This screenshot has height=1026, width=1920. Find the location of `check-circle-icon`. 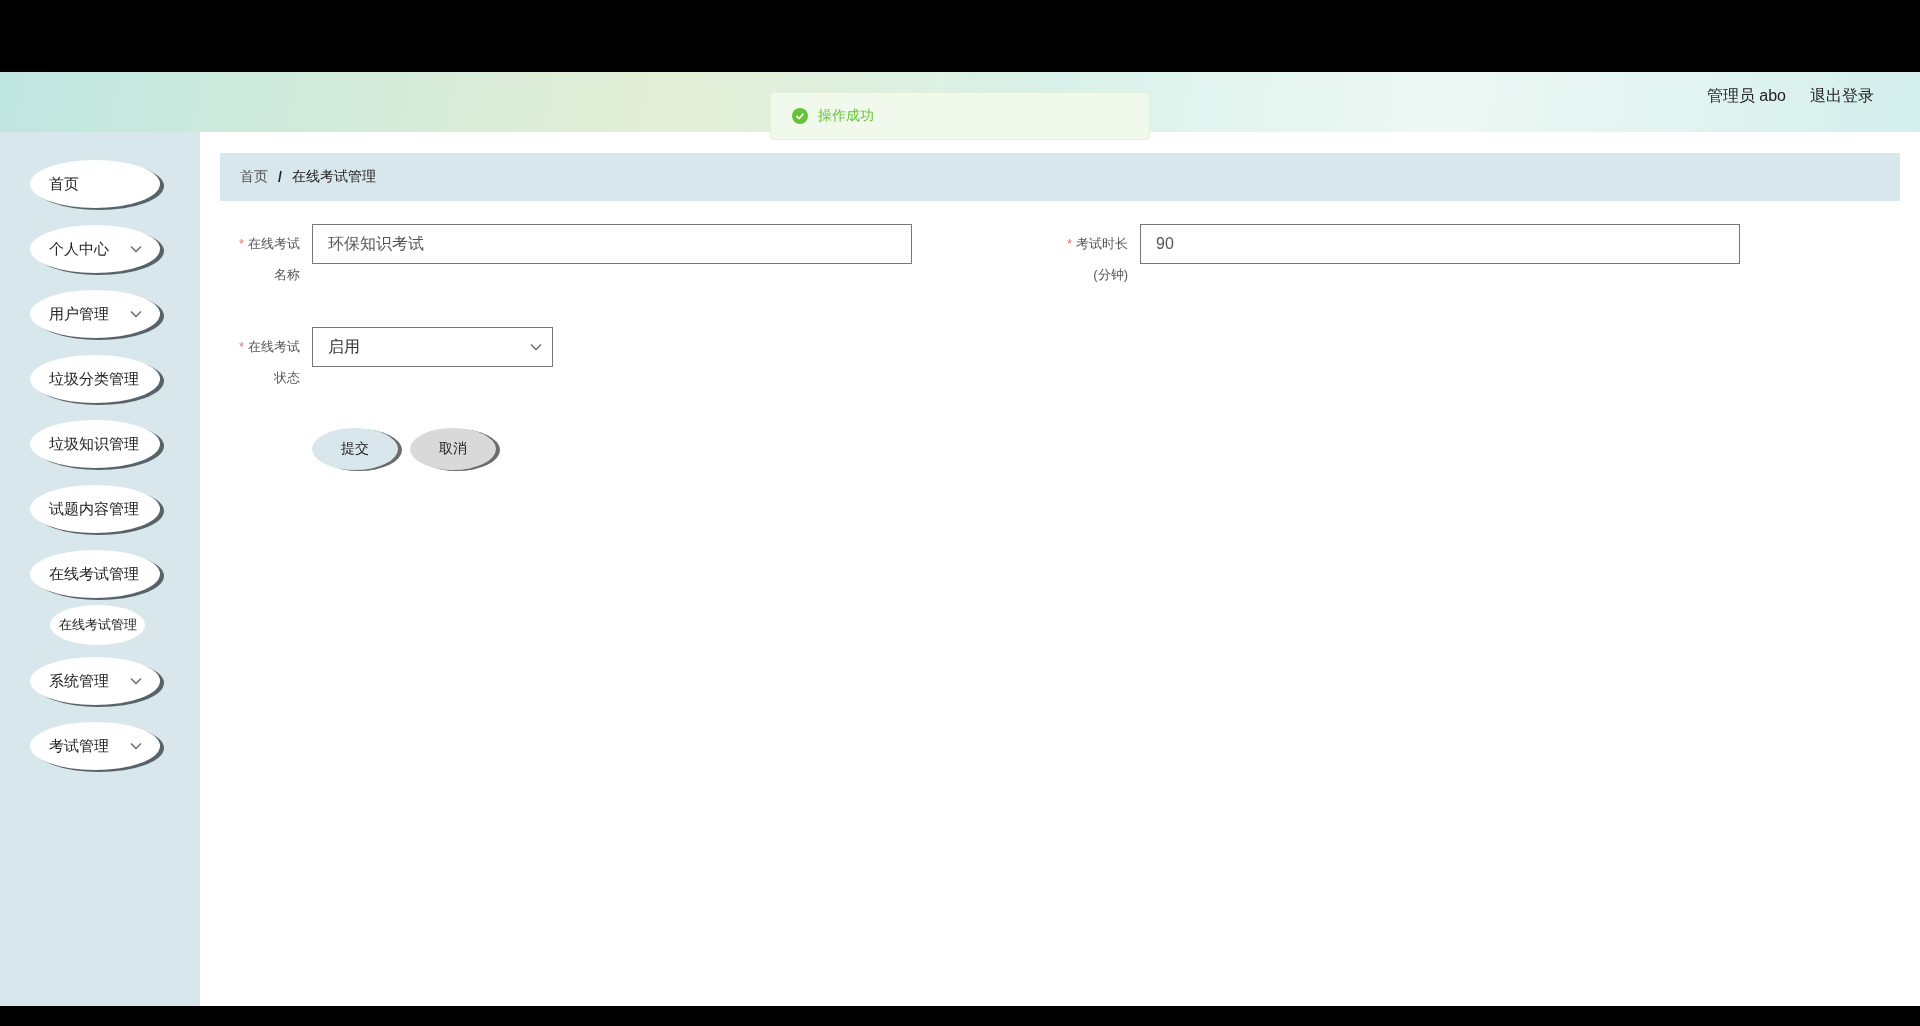

check-circle-icon is located at coordinates (800, 116).